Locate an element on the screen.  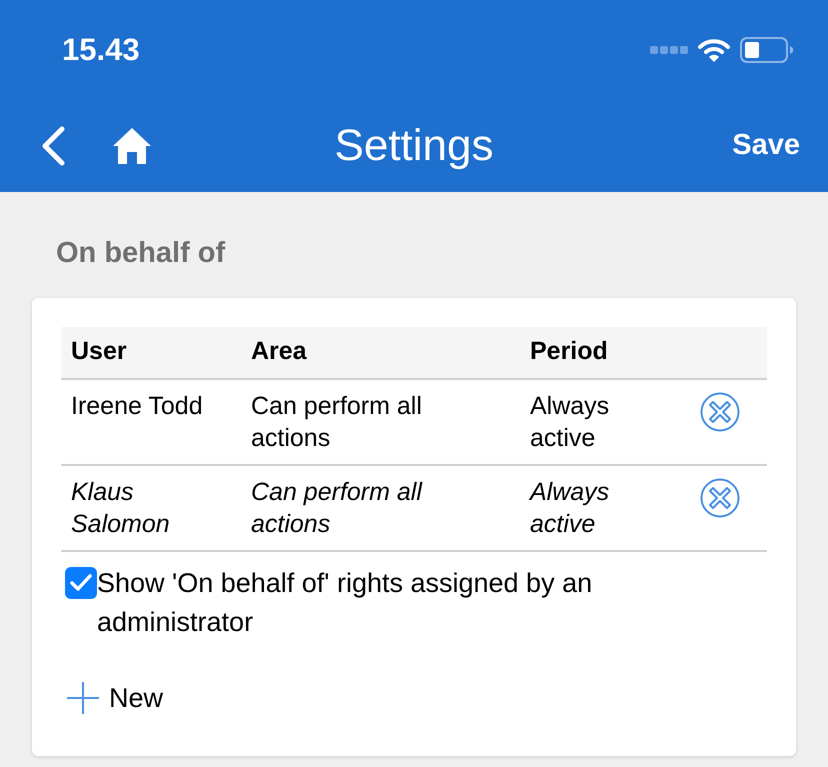
table-cell: Ireene Todd is located at coordinates (137, 406).